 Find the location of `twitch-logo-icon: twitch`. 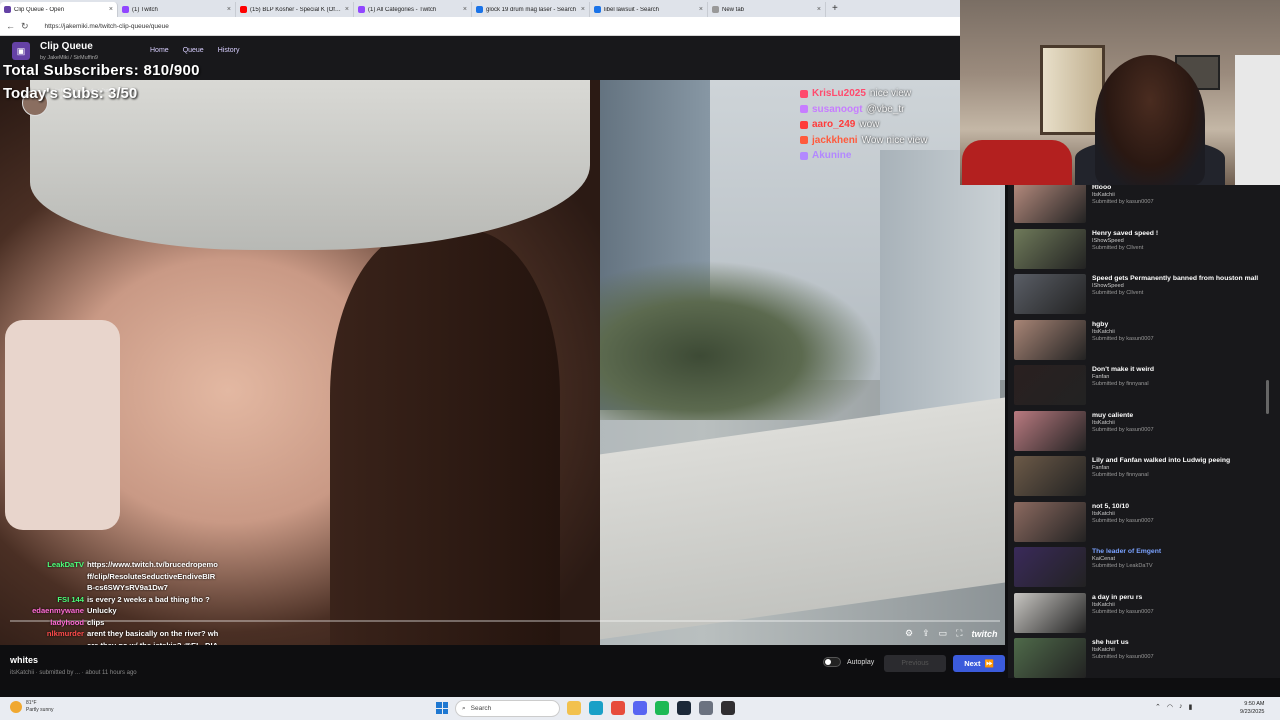

twitch-logo-icon: twitch is located at coordinates (984, 634).